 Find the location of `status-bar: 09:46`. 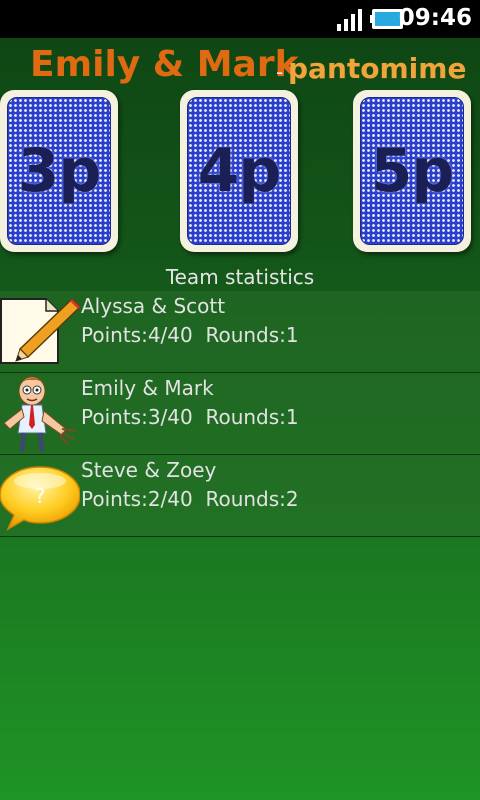

status-bar: 09:46 is located at coordinates (240, 19).